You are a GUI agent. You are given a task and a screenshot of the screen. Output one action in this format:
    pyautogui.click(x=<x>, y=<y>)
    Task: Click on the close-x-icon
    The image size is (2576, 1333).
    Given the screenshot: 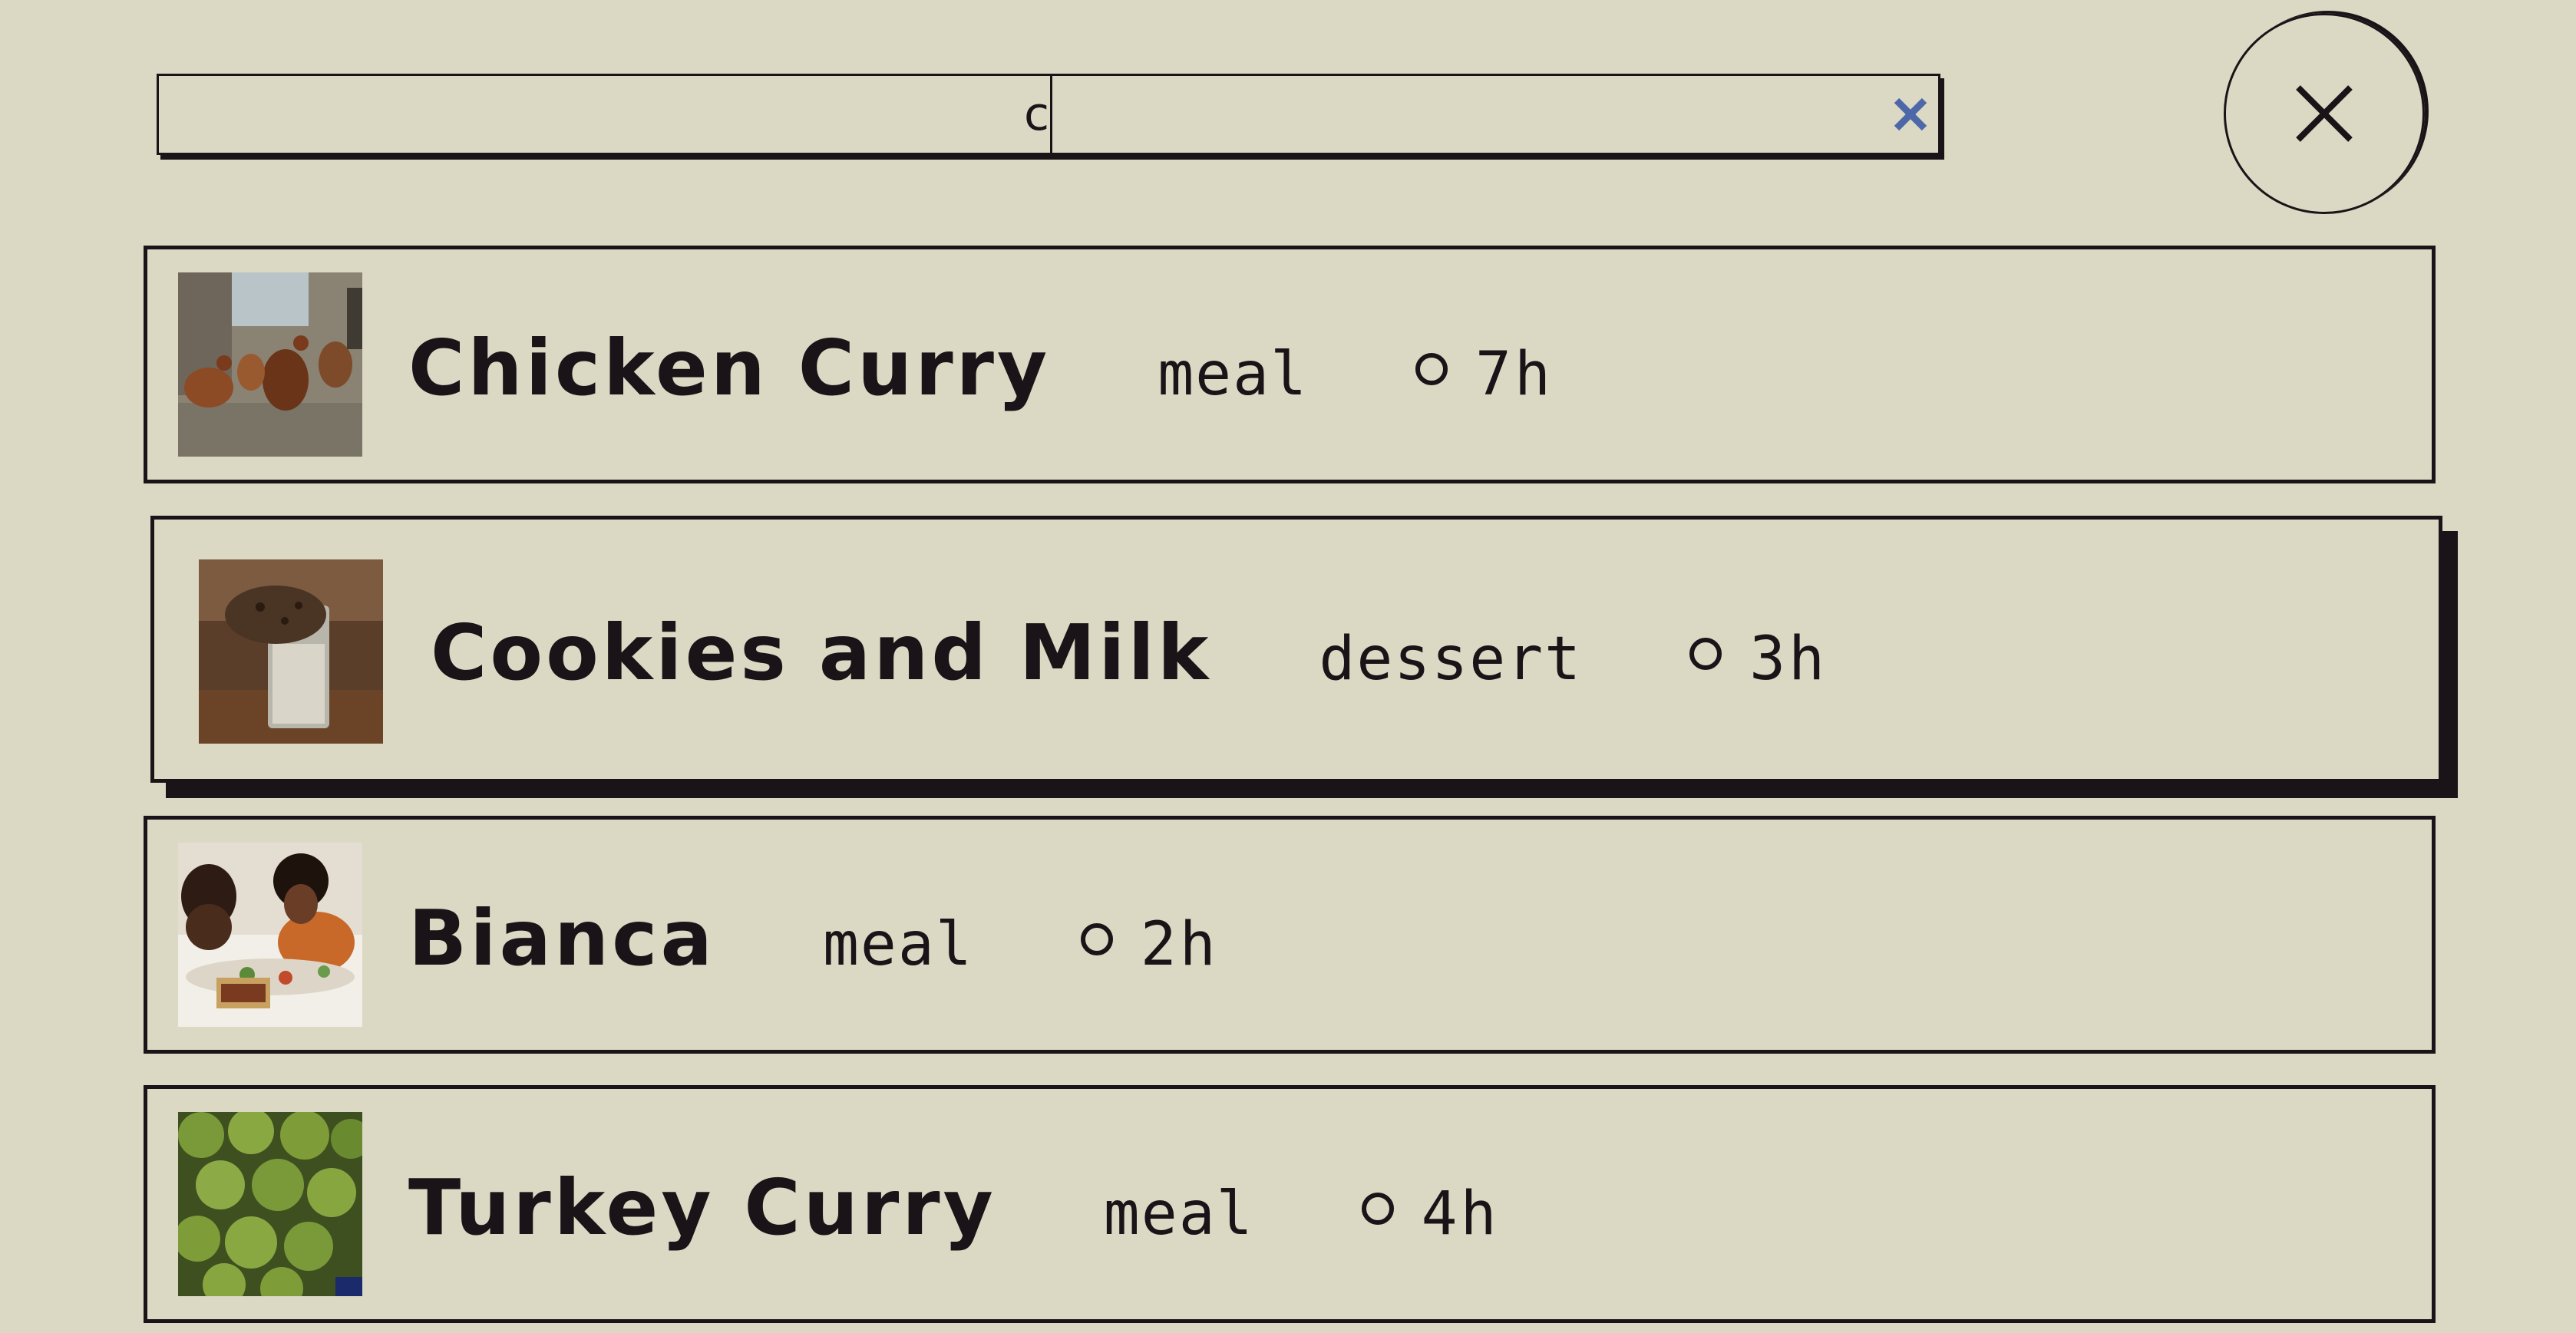 What is the action you would take?
    pyautogui.click(x=1910, y=114)
    